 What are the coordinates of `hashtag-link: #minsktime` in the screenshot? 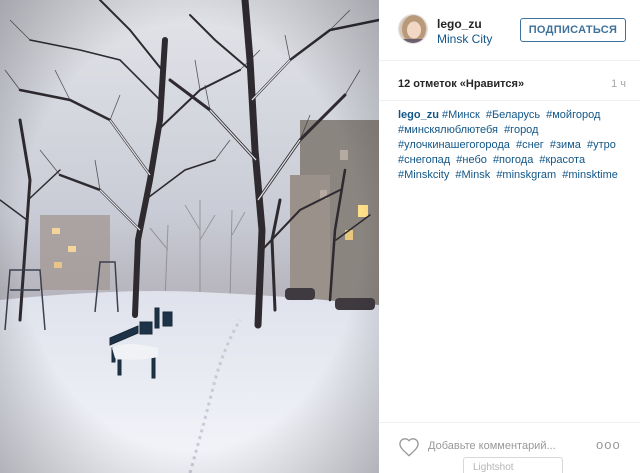 It's located at (590, 175).